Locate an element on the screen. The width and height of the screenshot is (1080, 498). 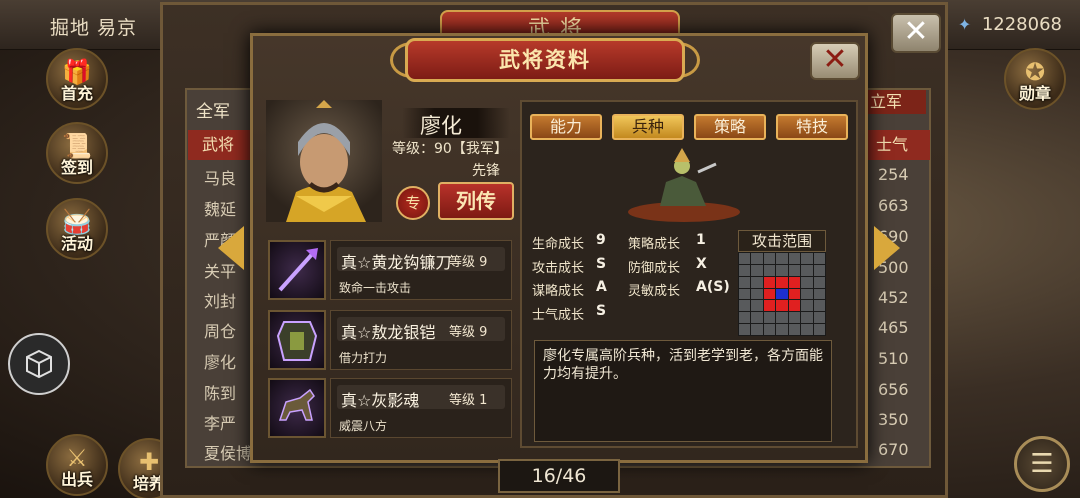
equipment-name: 真☆黄龙钩镰刀 is located at coordinates (396, 262).